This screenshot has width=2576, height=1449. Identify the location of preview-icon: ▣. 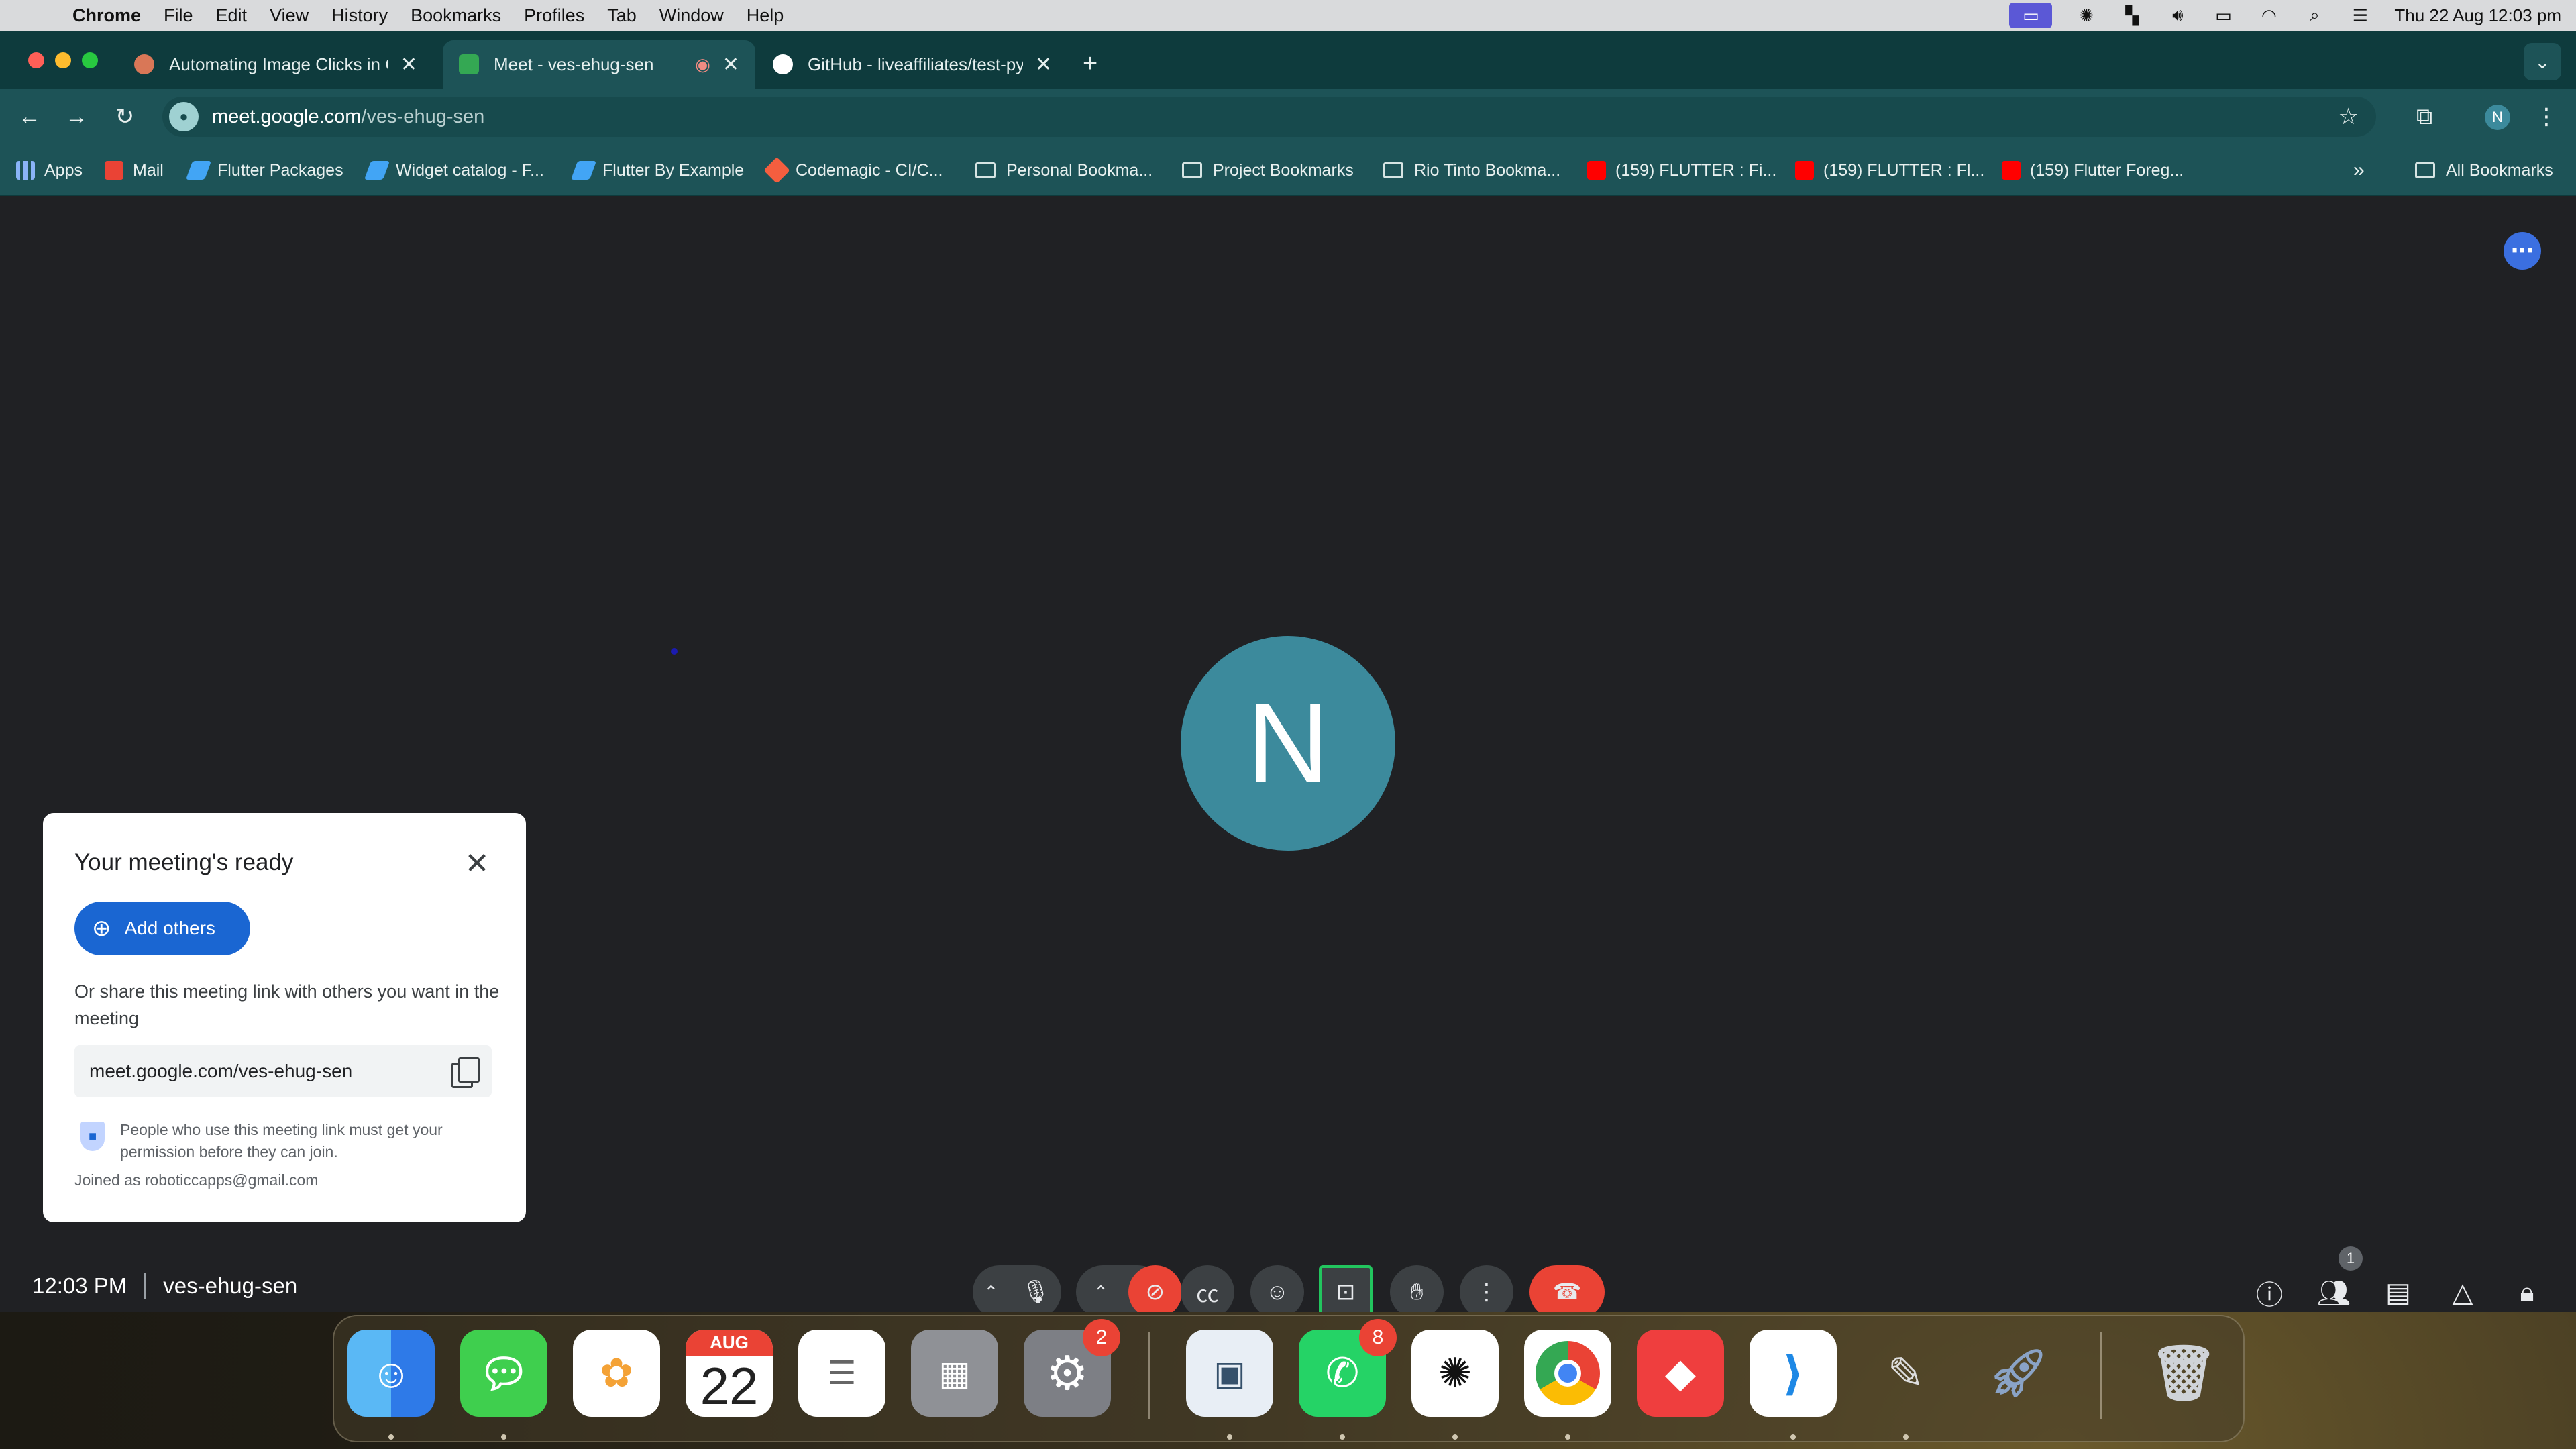
(1229, 1373).